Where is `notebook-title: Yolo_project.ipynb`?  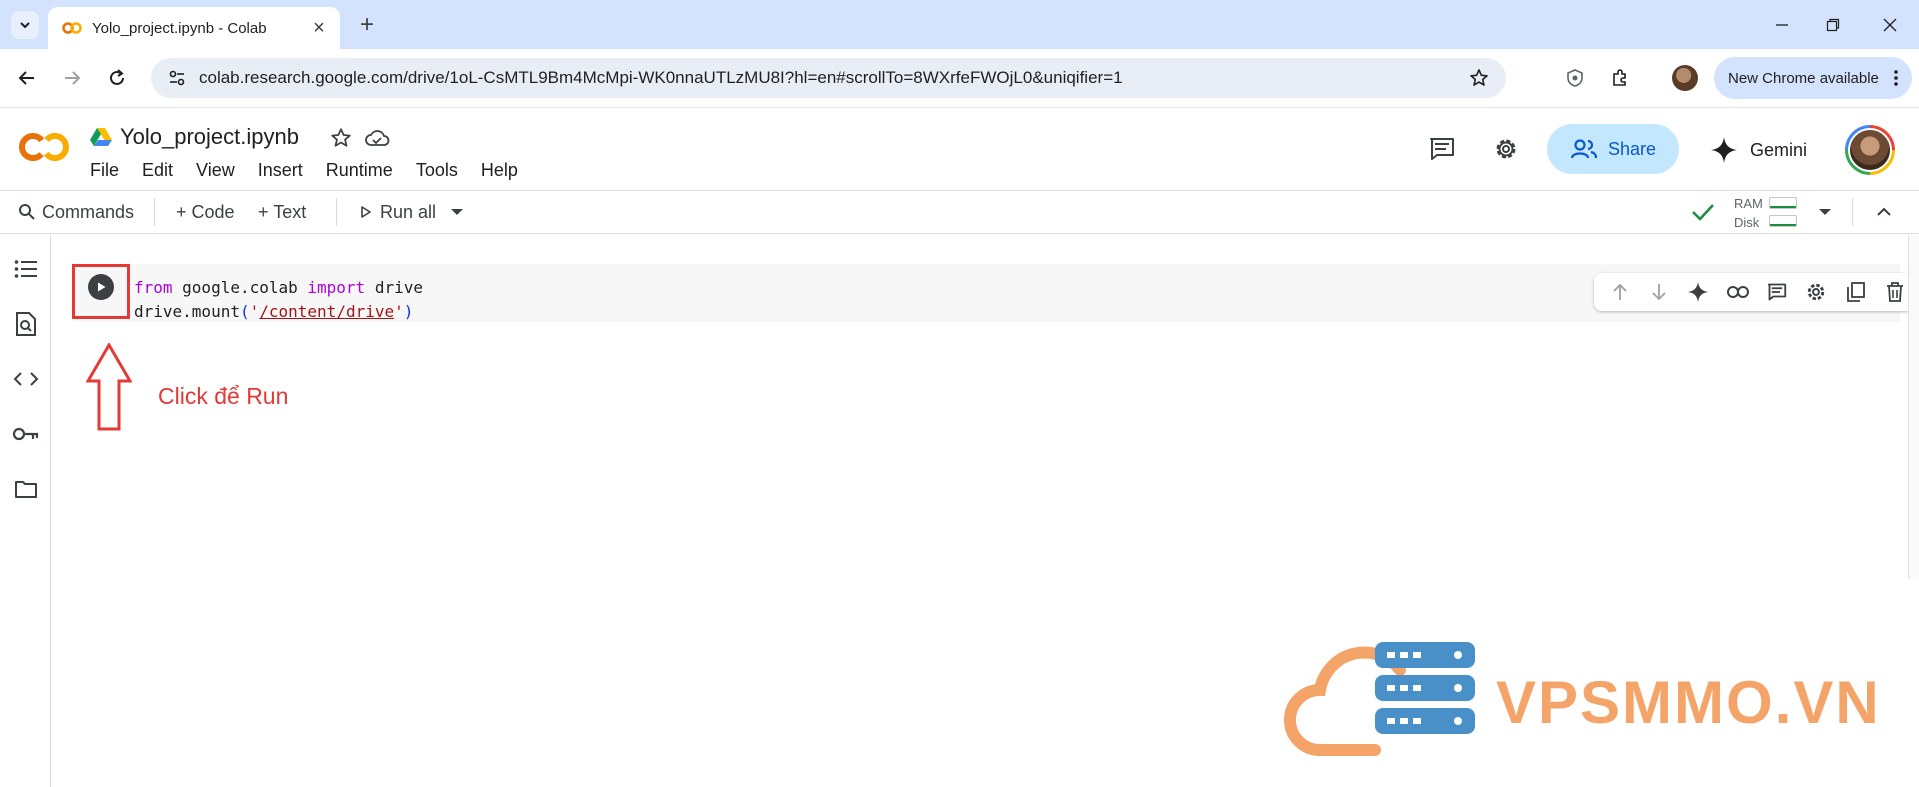 notebook-title: Yolo_project.ipynb is located at coordinates (209, 137).